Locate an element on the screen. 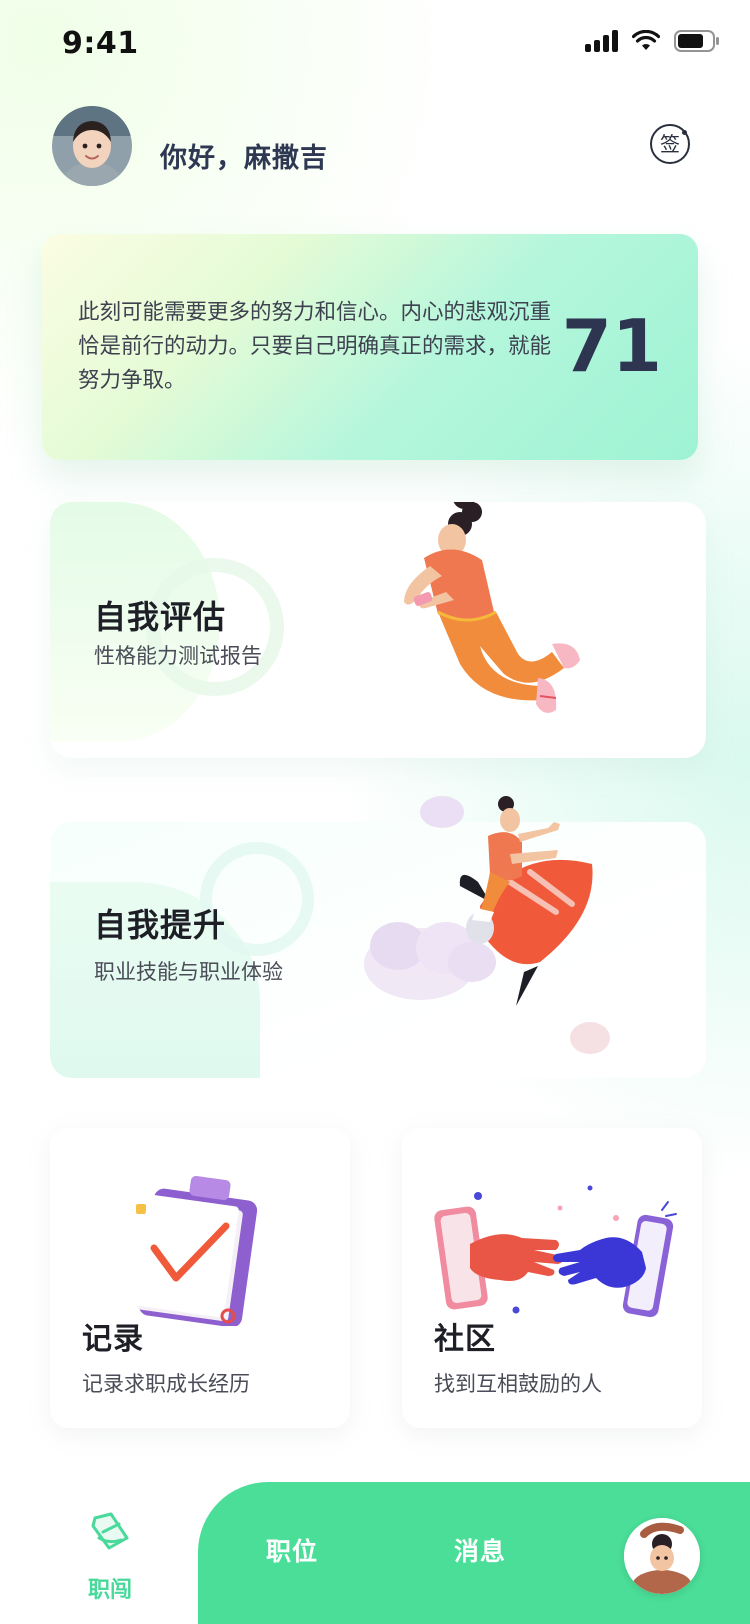 The image size is (750, 1624). rocket-rider-illustration is located at coordinates (487, 925).